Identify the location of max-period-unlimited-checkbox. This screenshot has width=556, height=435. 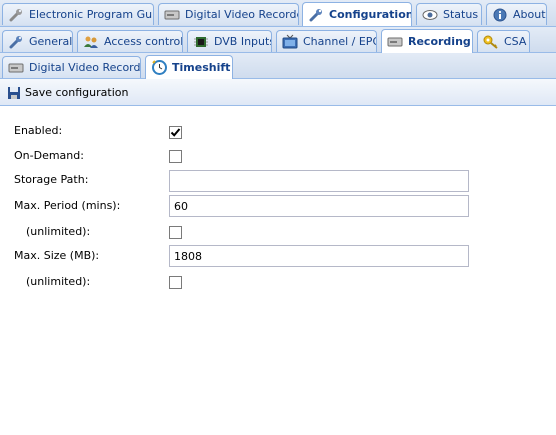
(175, 232).